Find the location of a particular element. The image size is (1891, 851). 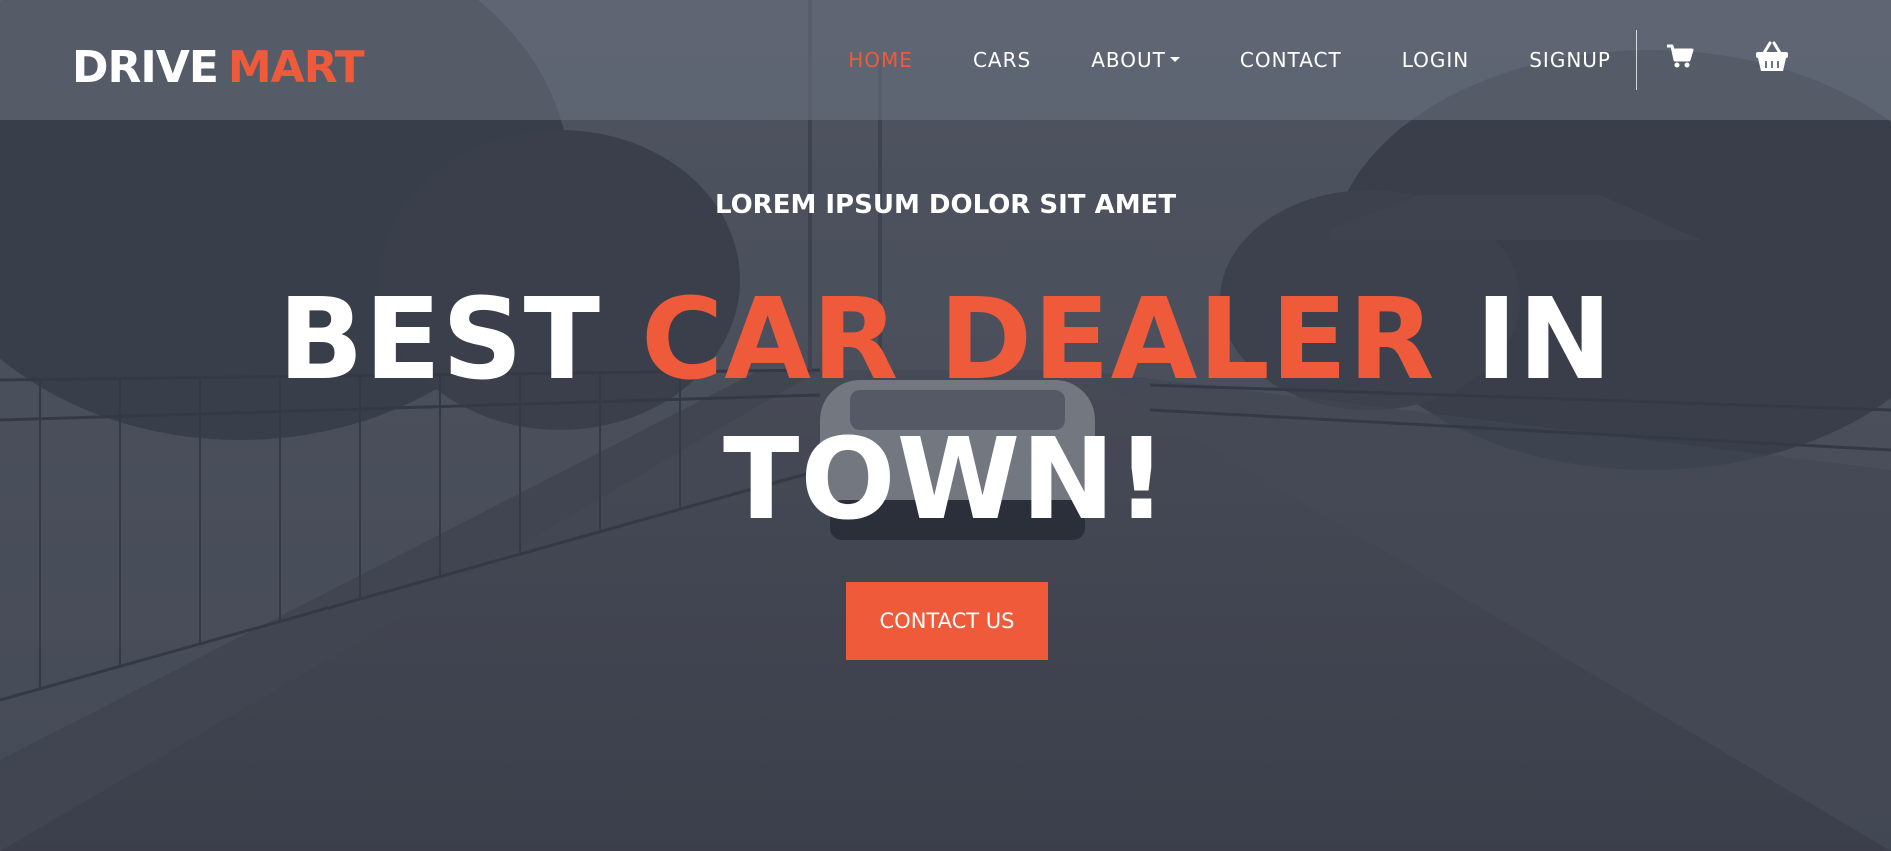

nav-item-home: HOME is located at coordinates (880, 60).